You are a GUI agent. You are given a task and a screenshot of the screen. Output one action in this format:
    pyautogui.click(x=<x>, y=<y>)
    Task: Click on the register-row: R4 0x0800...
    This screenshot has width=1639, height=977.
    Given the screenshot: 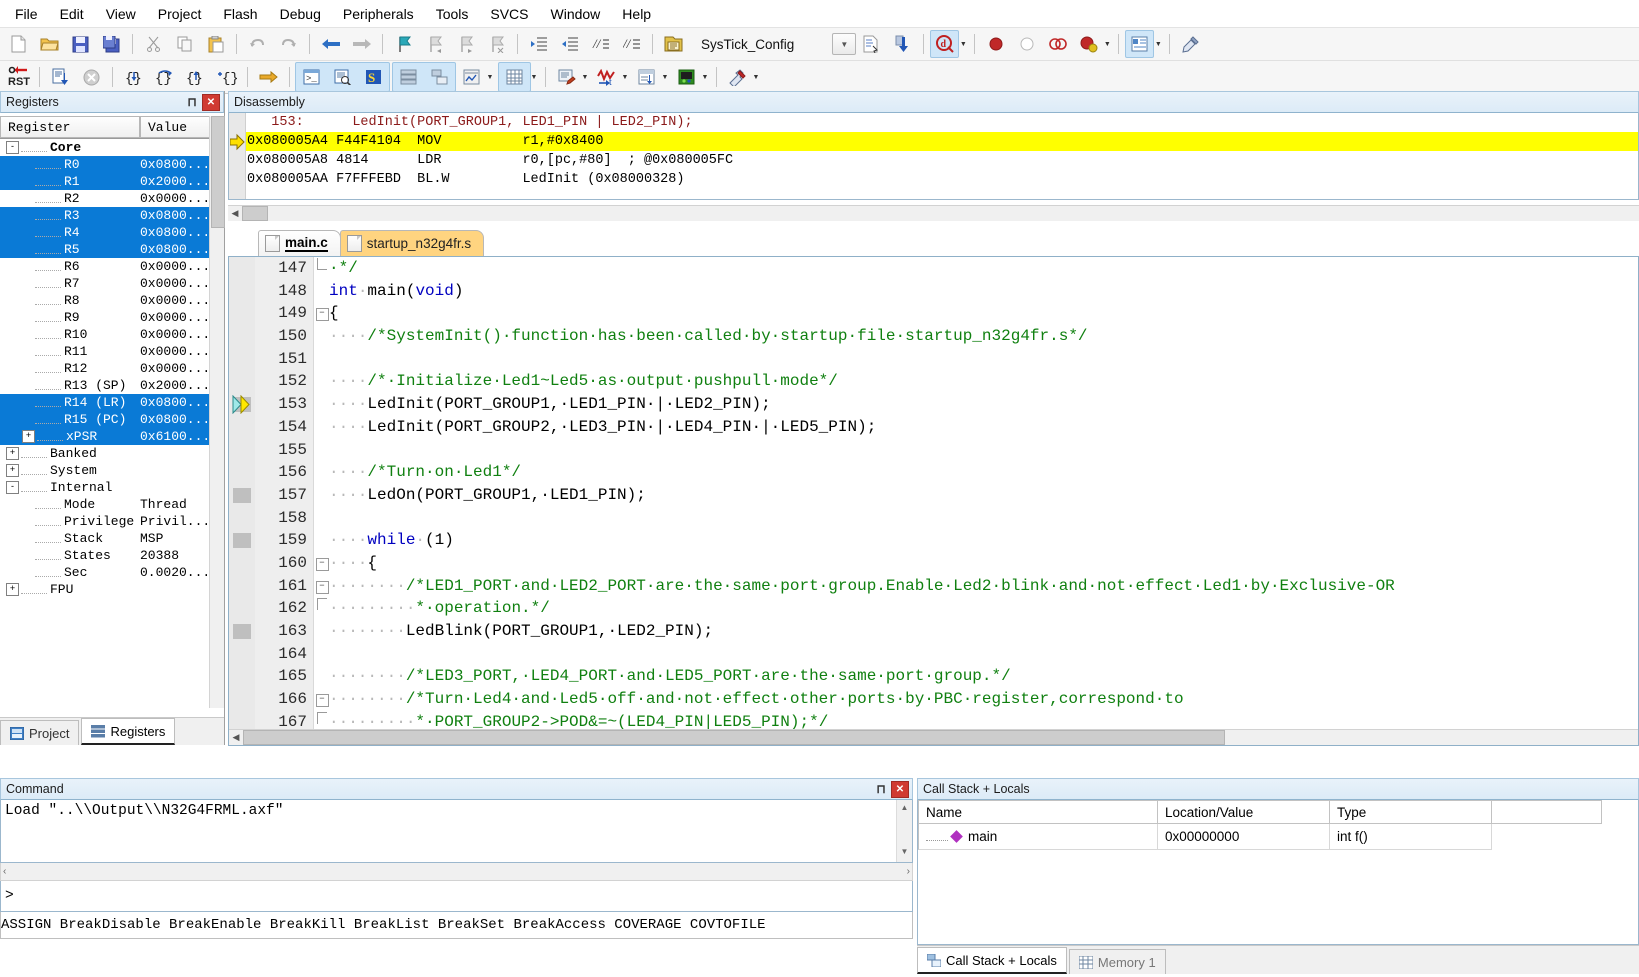 What is the action you would take?
    pyautogui.click(x=112, y=232)
    